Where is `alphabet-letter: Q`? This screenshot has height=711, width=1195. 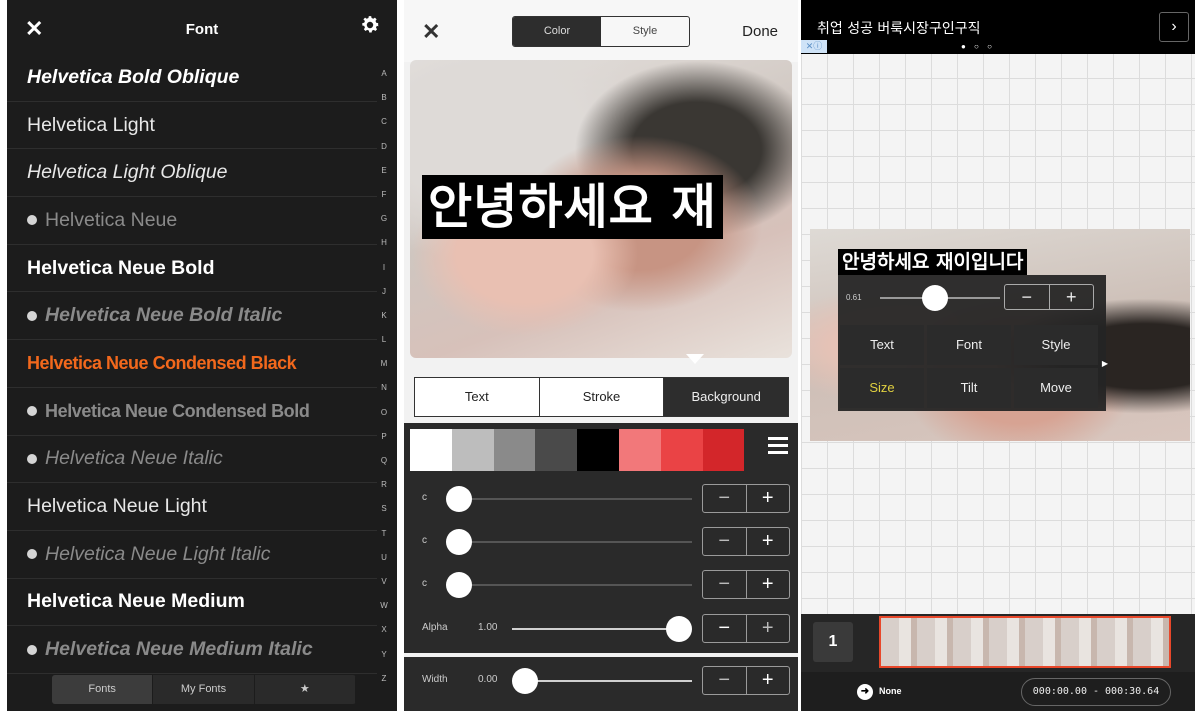 alphabet-letter: Q is located at coordinates (384, 461).